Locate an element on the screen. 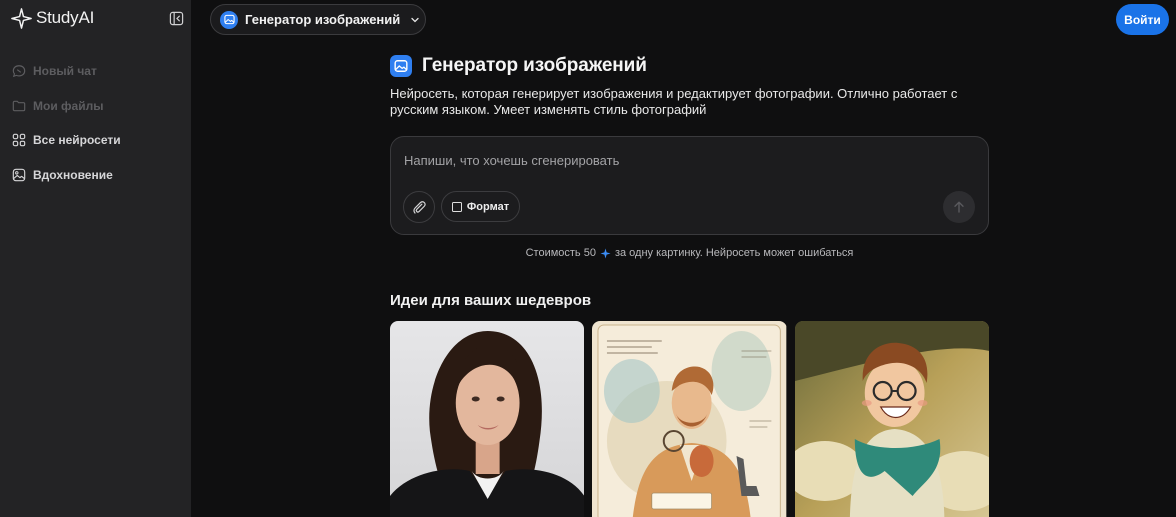  watercolor-scientist-image is located at coordinates (689, 419).